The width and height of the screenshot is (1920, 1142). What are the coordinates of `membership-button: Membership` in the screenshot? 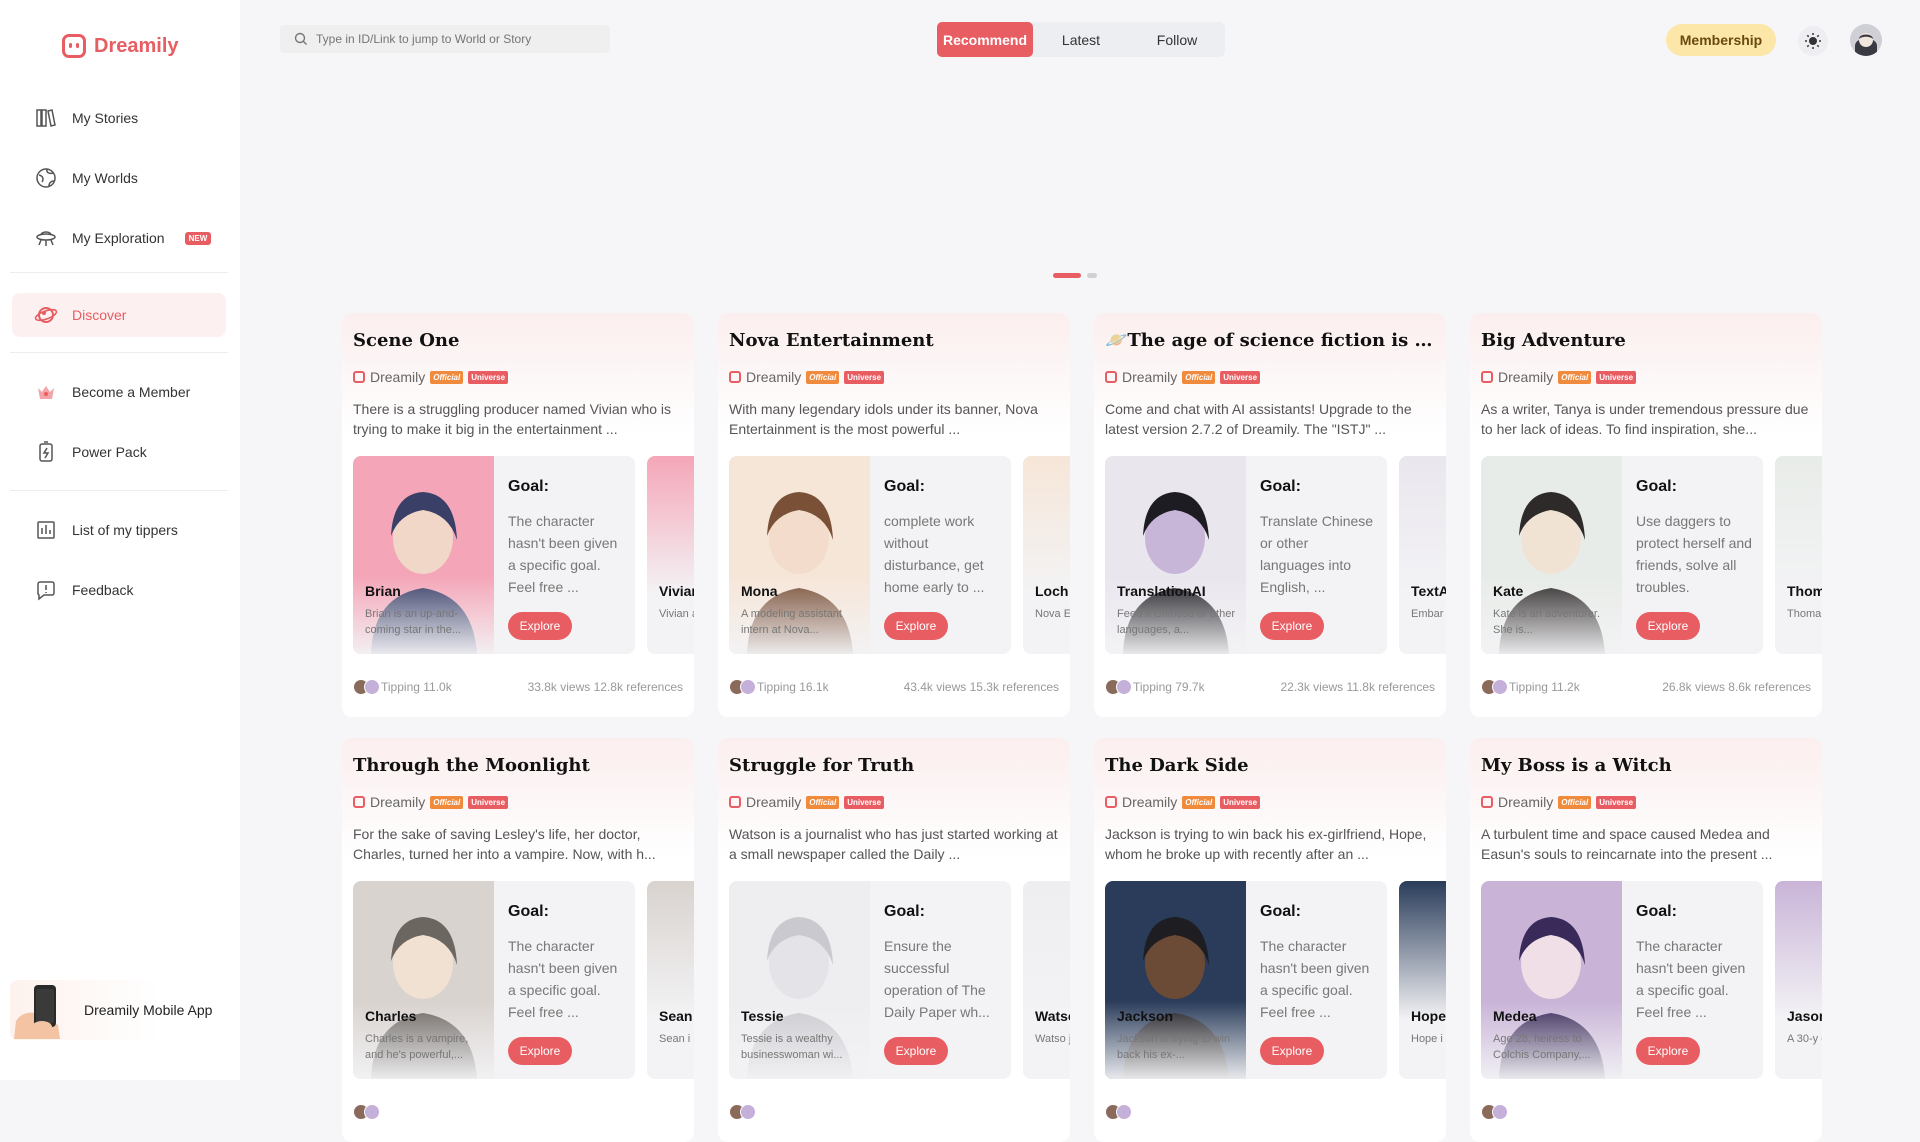 It's located at (1721, 40).